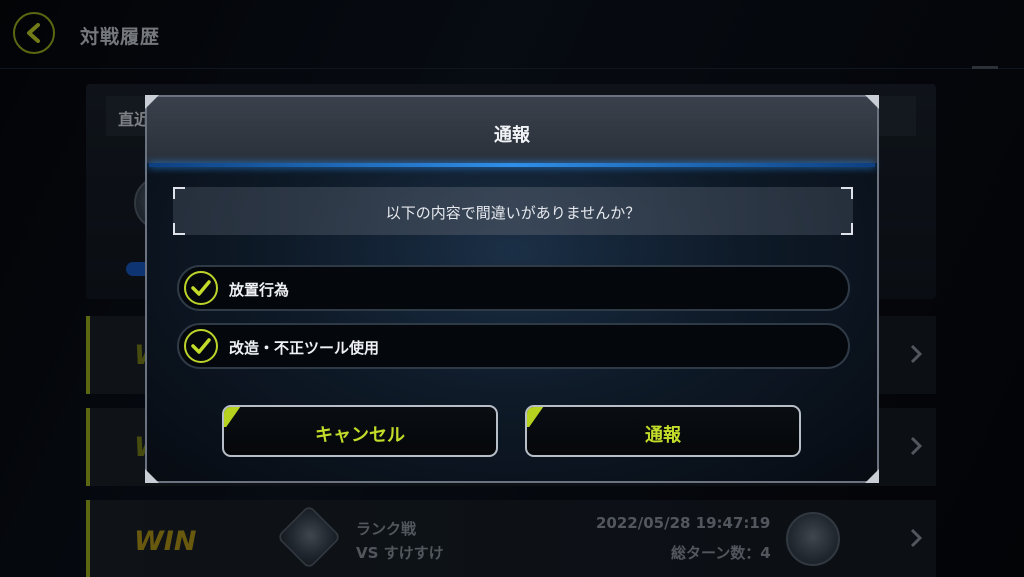  I want to click on report-reason-option: 改造・不正ツール使用, so click(513, 346).